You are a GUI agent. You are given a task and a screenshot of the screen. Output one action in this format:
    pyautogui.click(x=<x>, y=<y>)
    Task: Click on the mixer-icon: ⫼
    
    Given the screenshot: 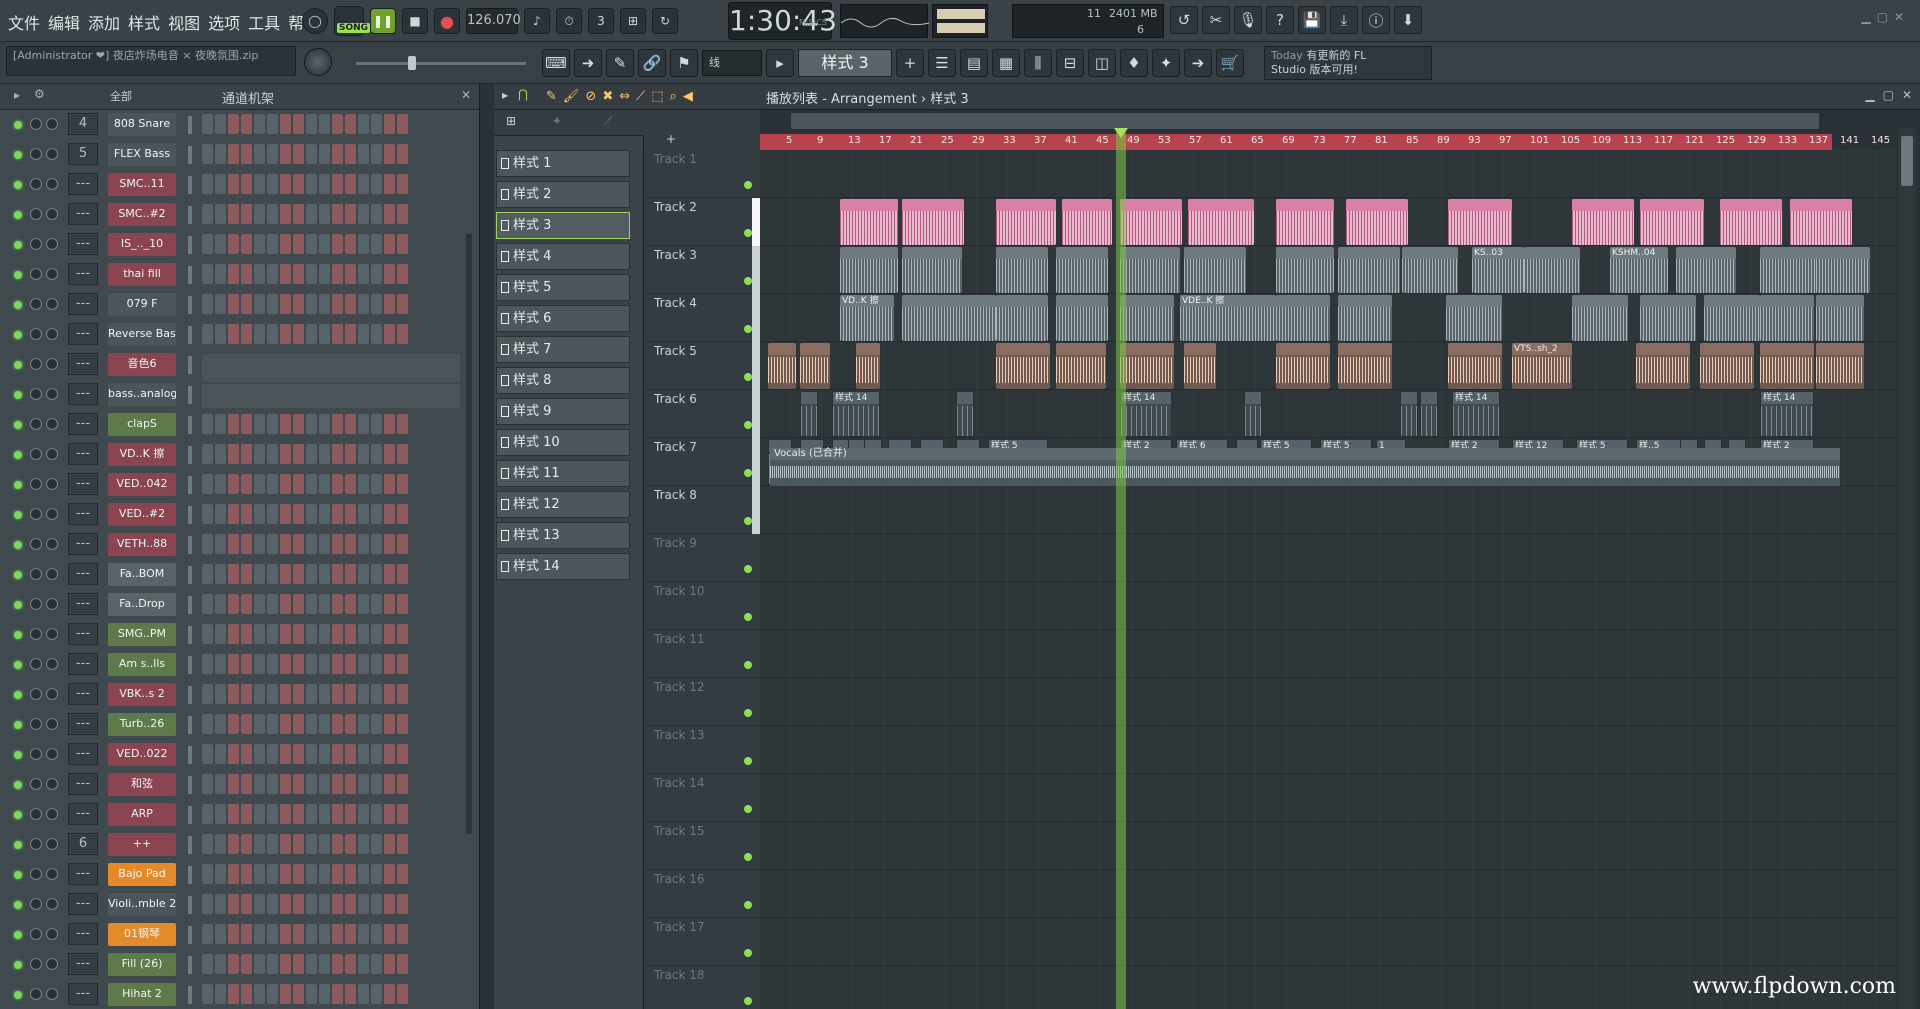 What is the action you would take?
    pyautogui.click(x=1038, y=63)
    